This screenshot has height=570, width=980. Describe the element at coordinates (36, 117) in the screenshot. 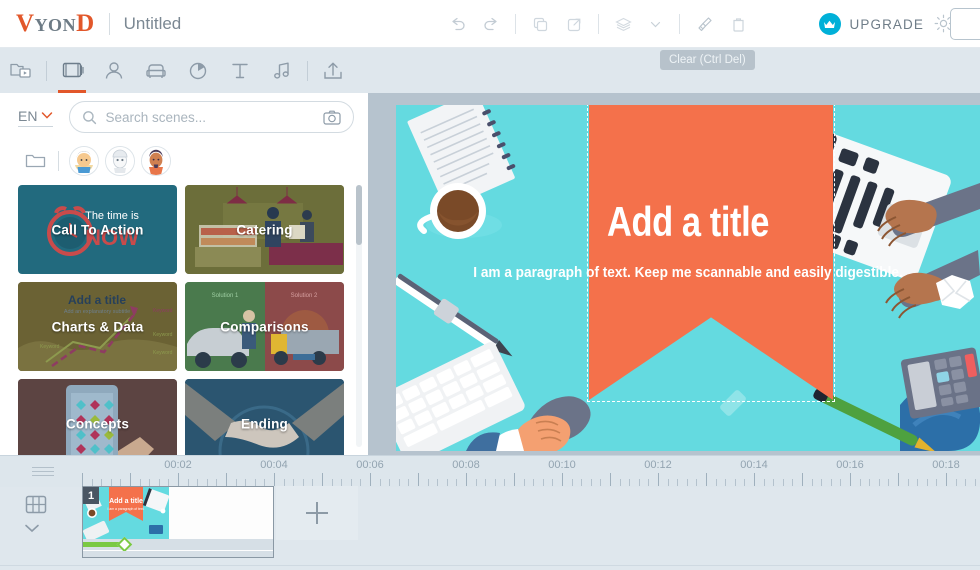

I see `language-selector: EN` at that location.